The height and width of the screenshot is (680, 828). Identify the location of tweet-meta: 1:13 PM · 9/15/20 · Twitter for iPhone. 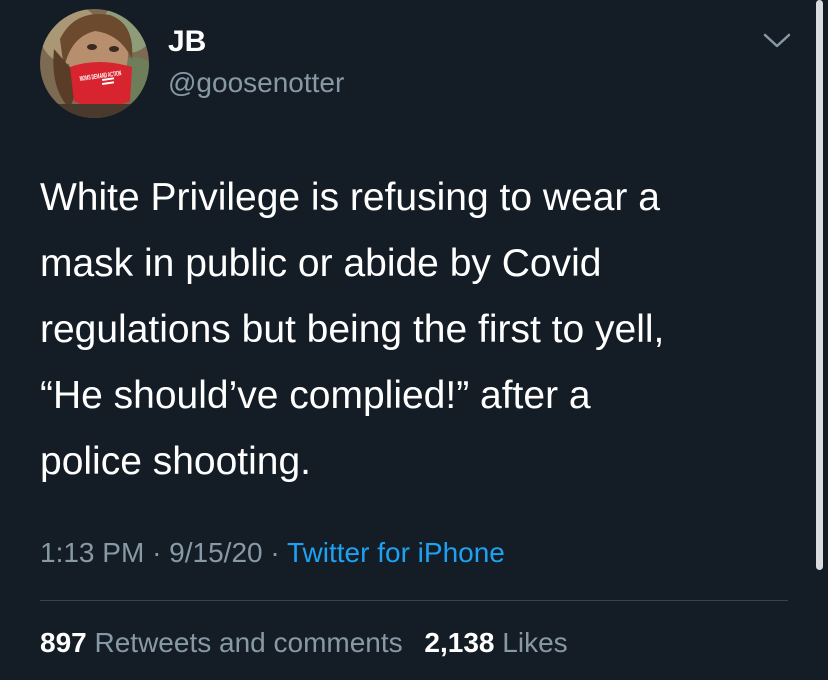
(272, 553).